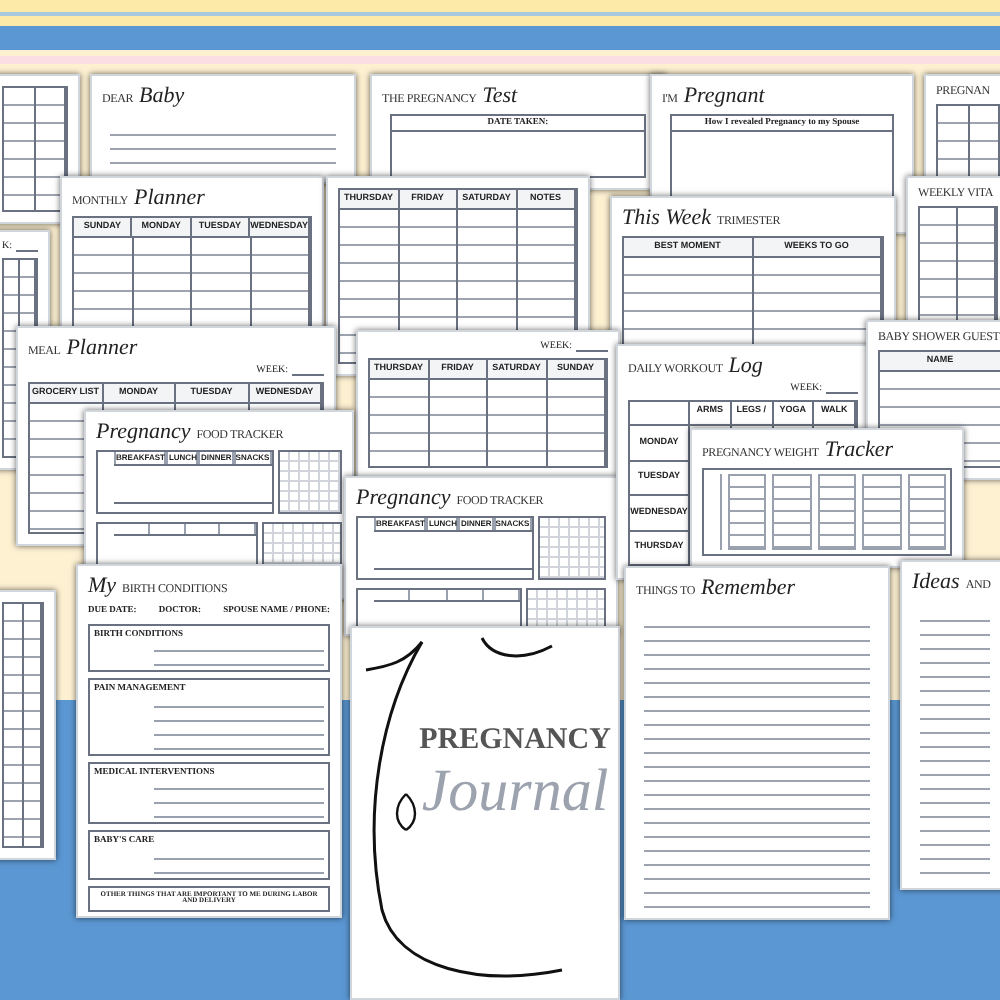  Describe the element at coordinates (102, 587) in the screenshot. I see `page-title: My` at that location.